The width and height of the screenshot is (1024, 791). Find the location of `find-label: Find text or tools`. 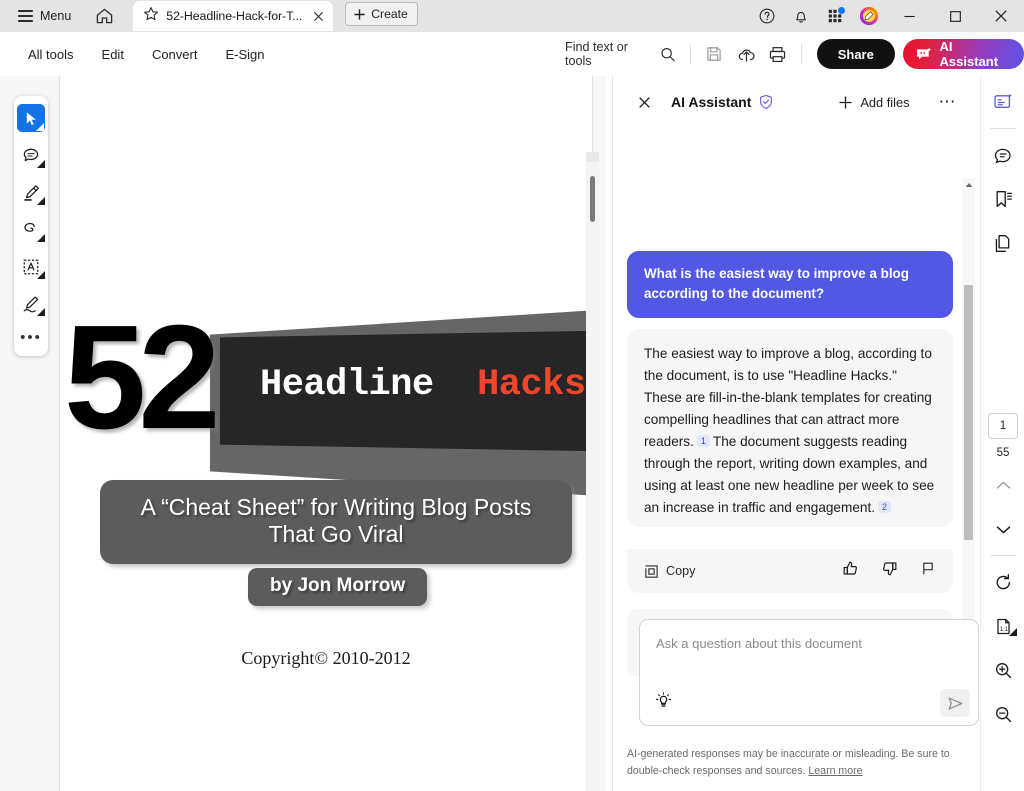

find-label: Find text or tools is located at coordinates (596, 54).